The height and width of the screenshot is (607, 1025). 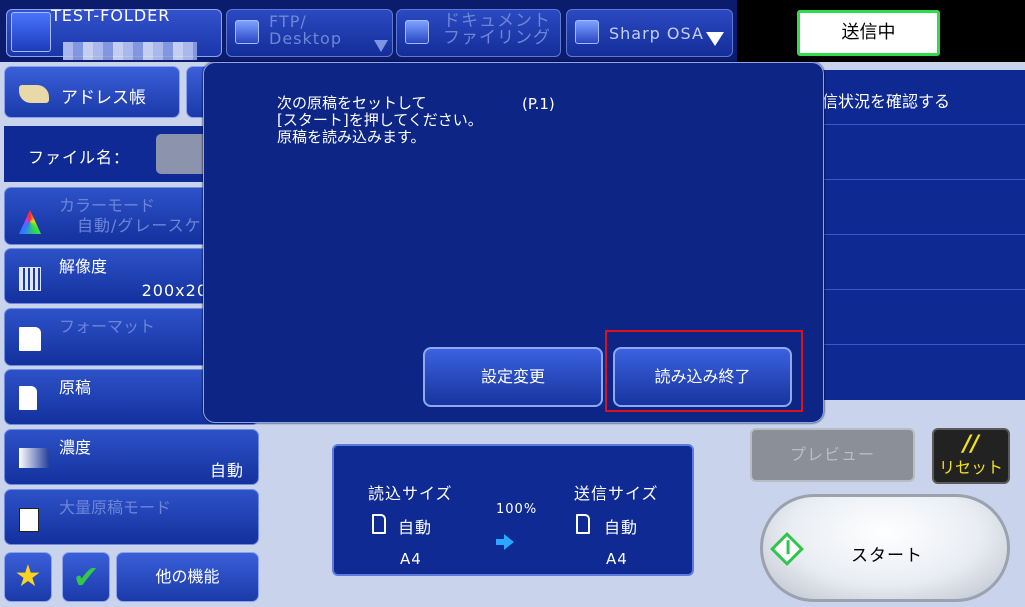 I want to click on highlight-box, so click(x=704, y=371).